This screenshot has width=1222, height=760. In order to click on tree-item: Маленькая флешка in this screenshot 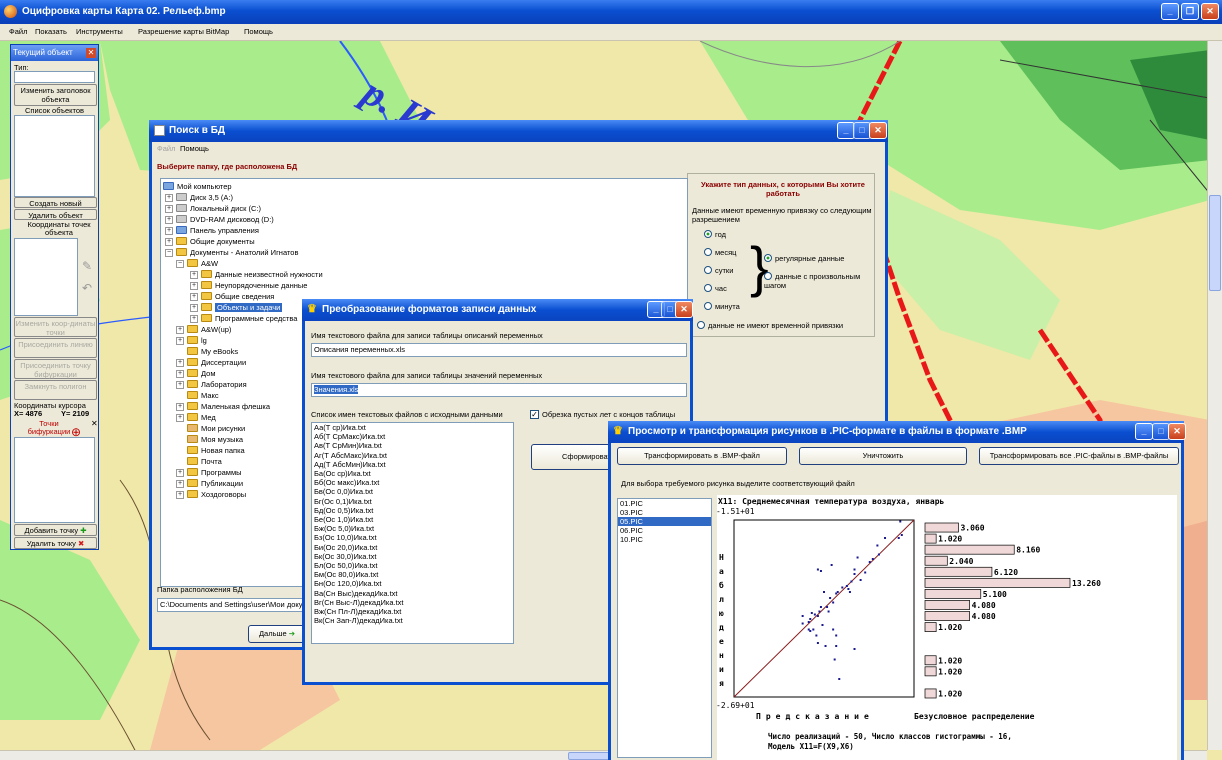, I will do `click(228, 406)`.